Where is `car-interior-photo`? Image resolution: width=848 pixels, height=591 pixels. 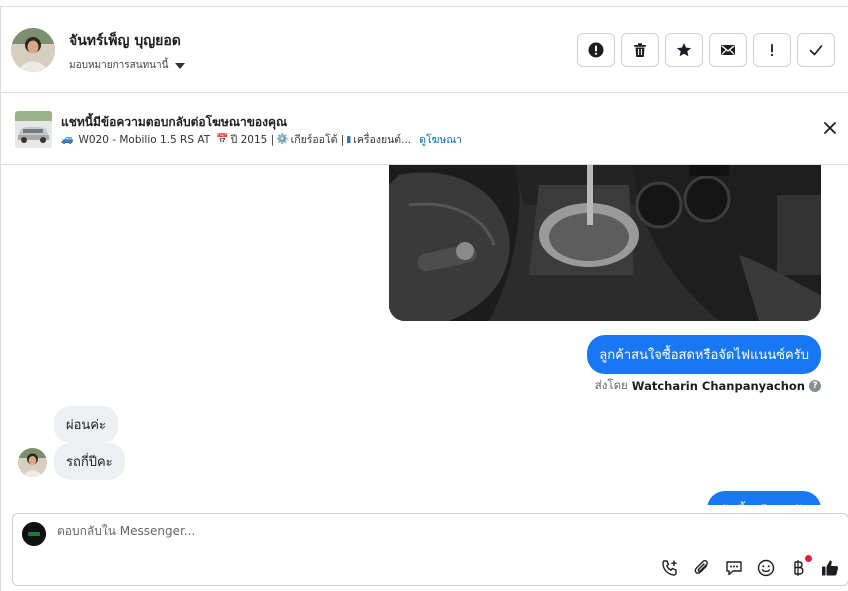 car-interior-photo is located at coordinates (605, 243).